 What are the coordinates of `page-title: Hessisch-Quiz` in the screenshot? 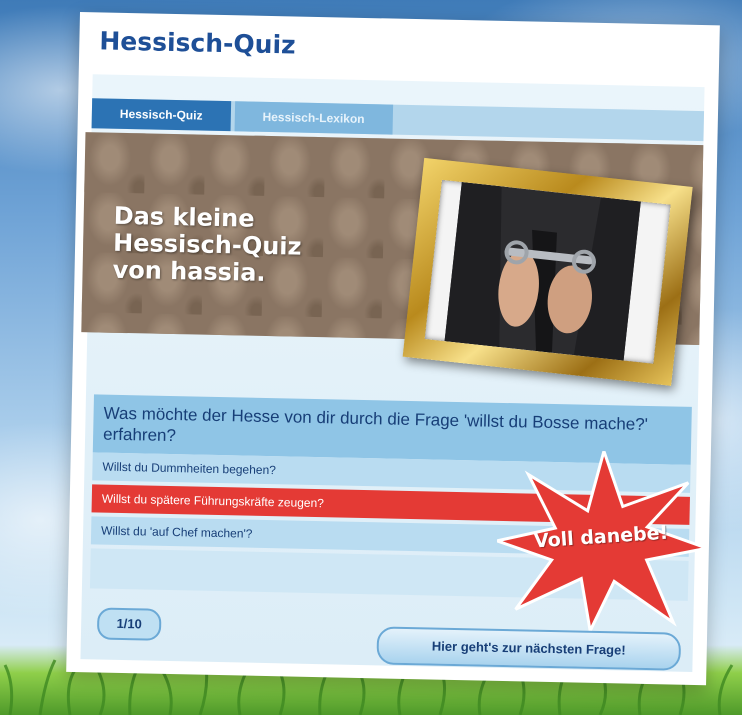 It's located at (197, 43).